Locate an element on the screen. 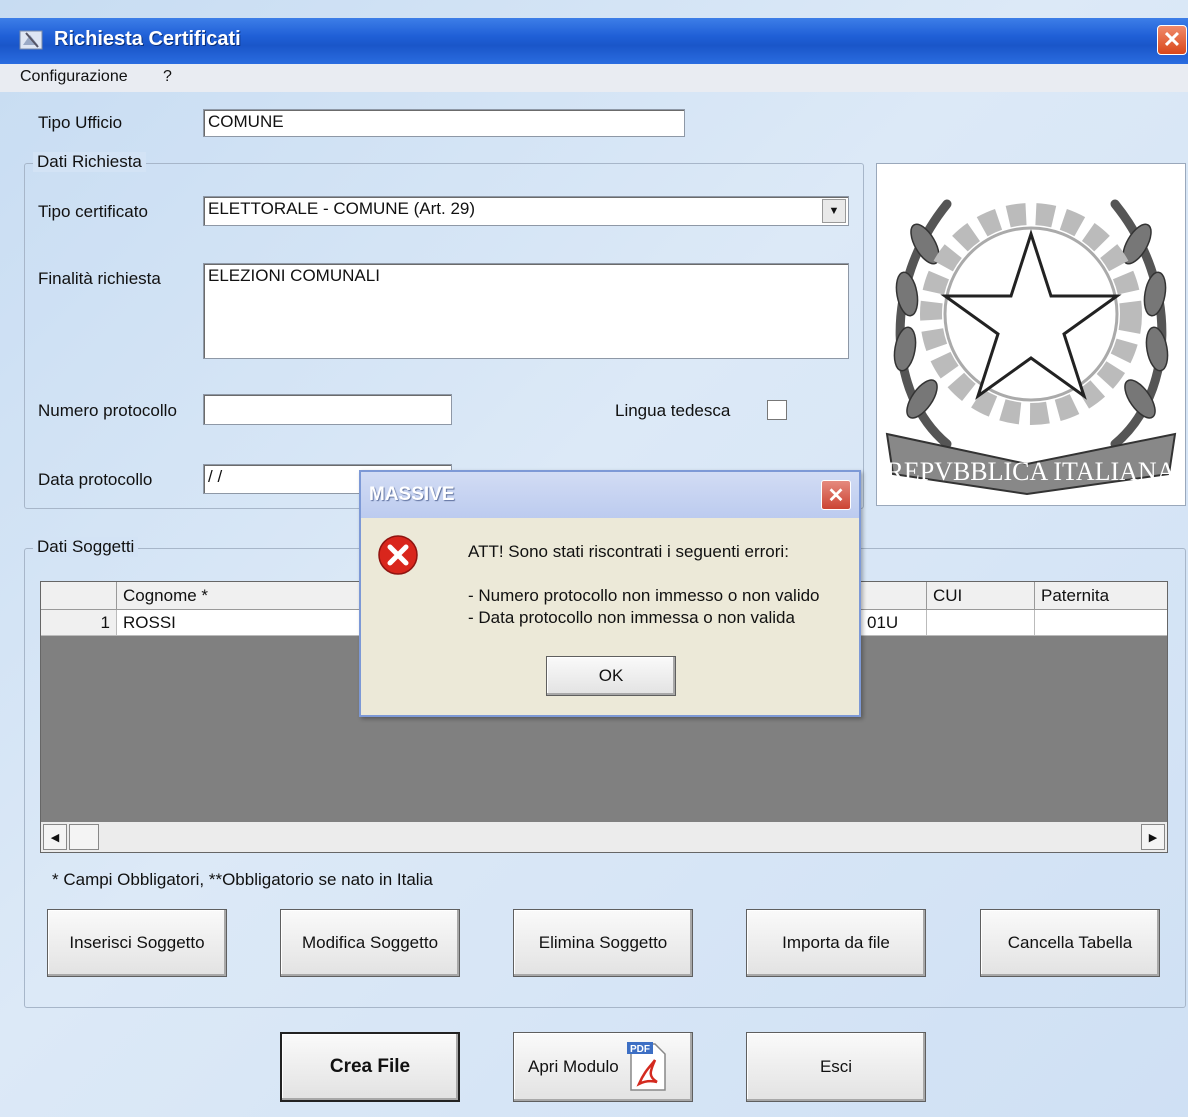  tipo-ufficio-label: Tipo Ufficio is located at coordinates (80, 122).